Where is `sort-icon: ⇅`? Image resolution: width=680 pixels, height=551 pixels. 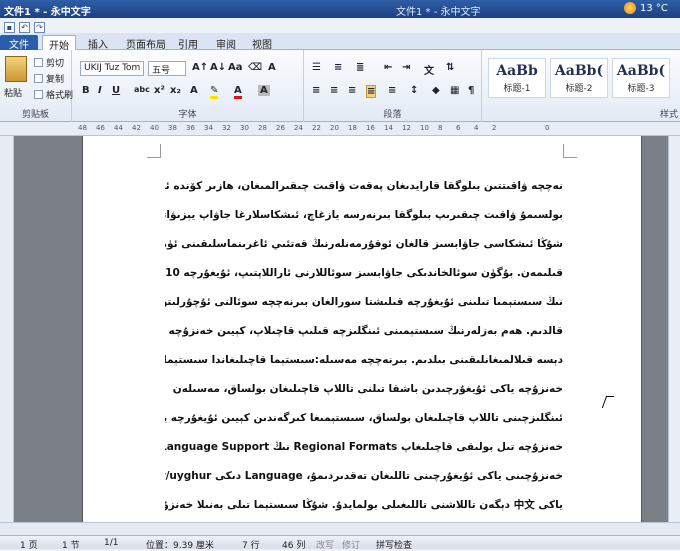 sort-icon: ⇅ is located at coordinates (450, 67).